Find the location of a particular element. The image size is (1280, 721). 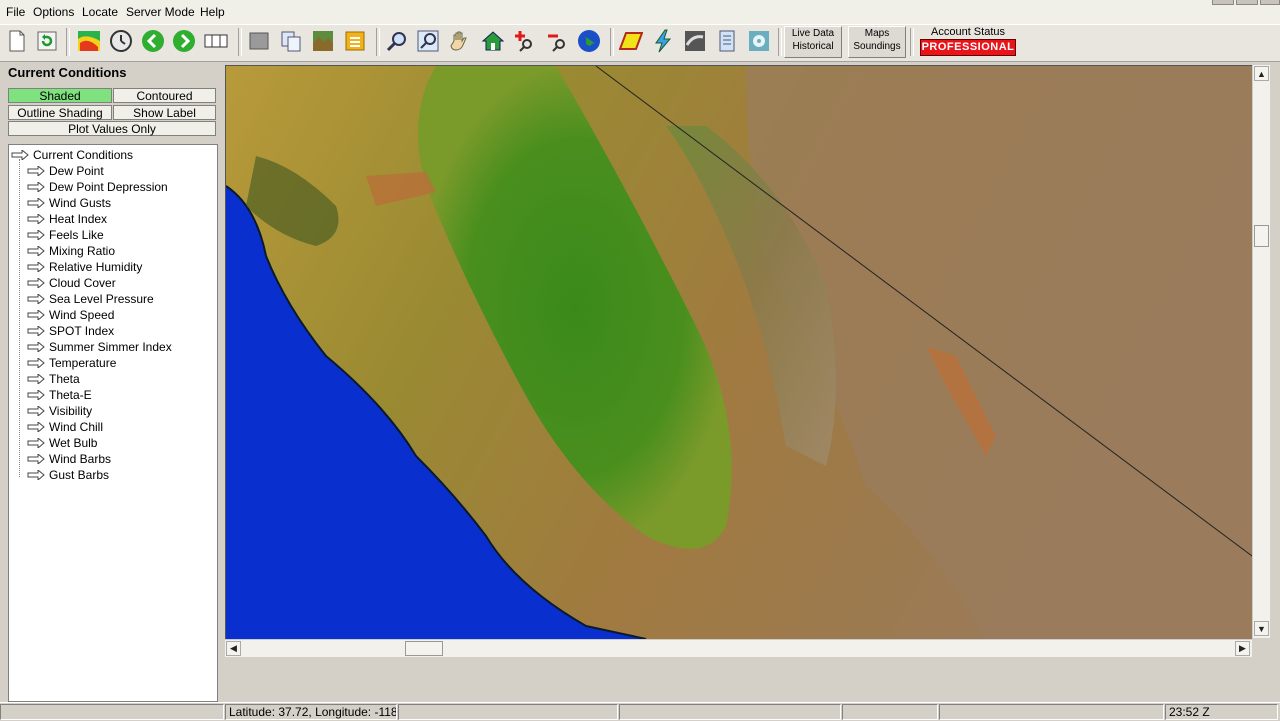

radar-map-icon is located at coordinates (89, 41).